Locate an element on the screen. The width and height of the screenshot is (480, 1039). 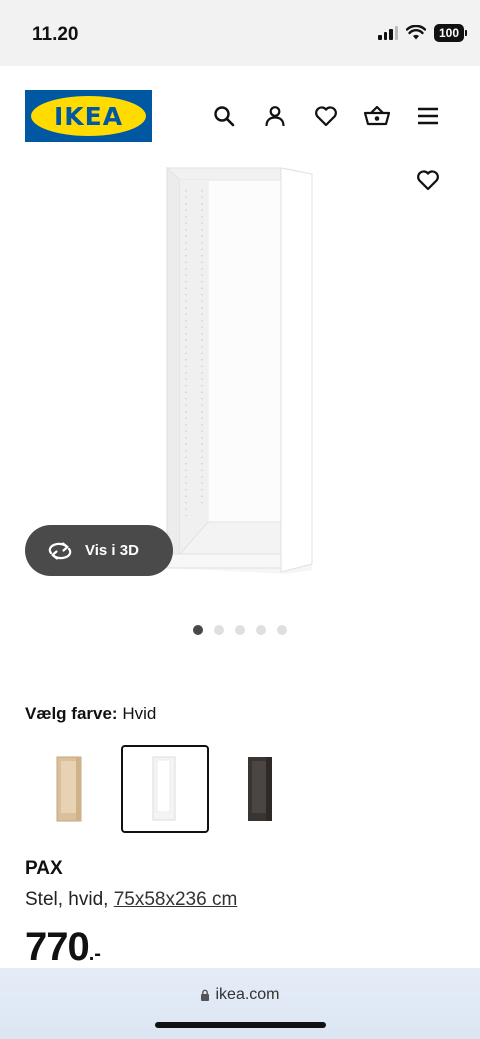
add-to-favorites-button is located at coordinates (428, 180).